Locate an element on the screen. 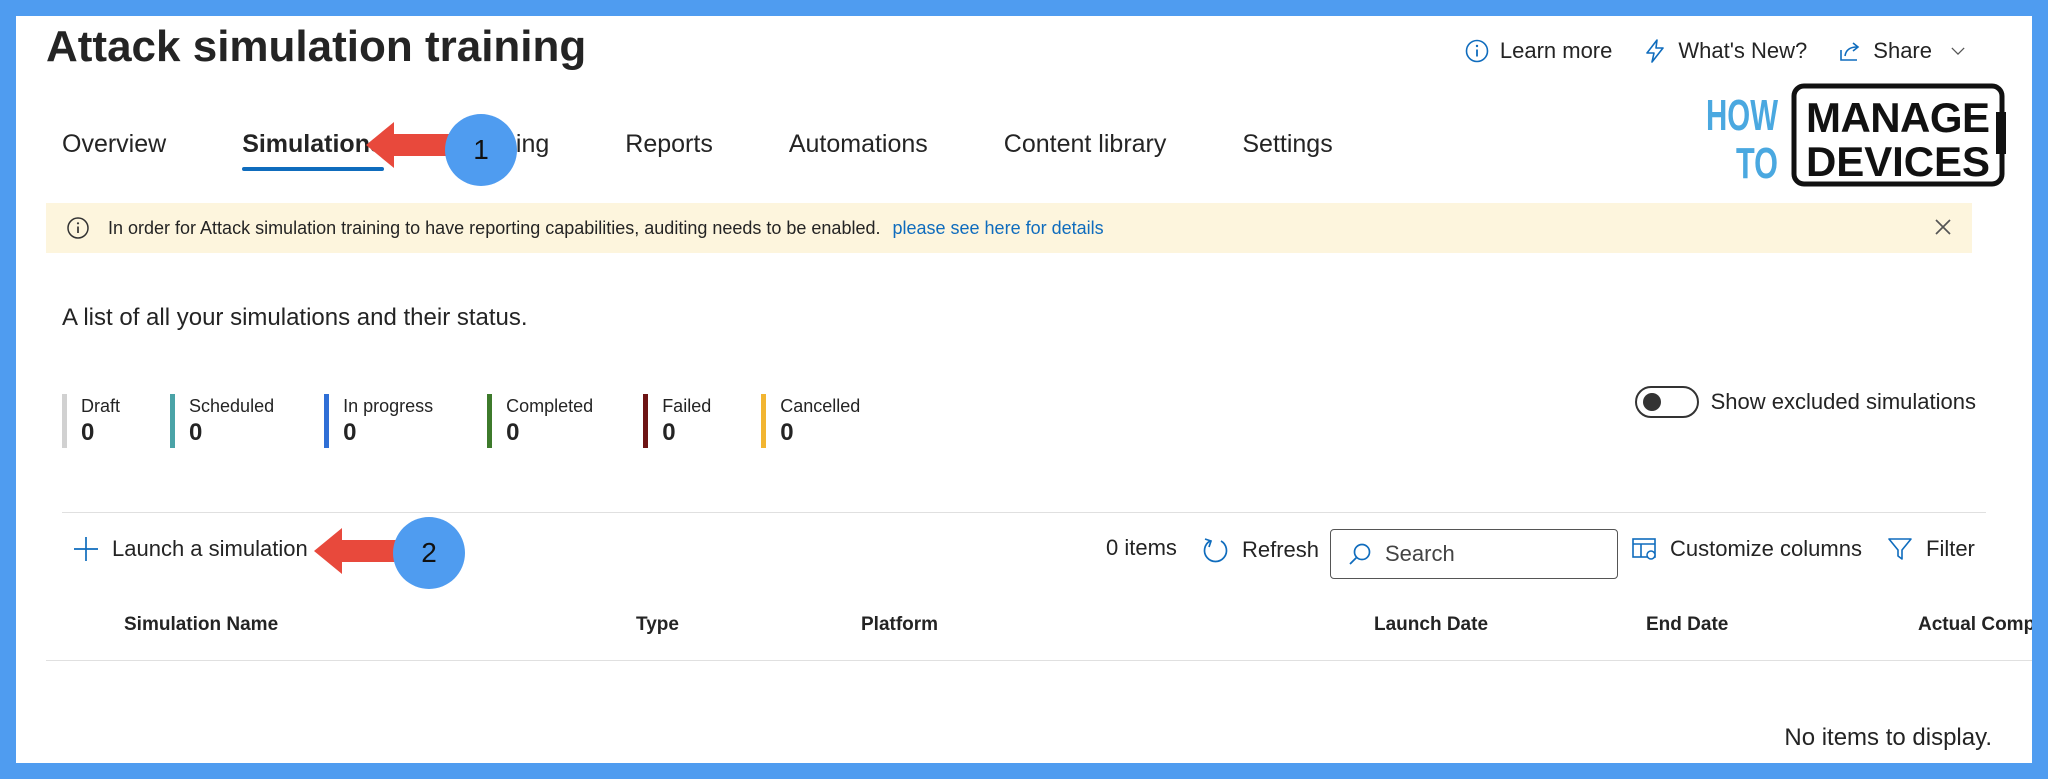 The height and width of the screenshot is (779, 2048). stat-label: In progress is located at coordinates (388, 406).